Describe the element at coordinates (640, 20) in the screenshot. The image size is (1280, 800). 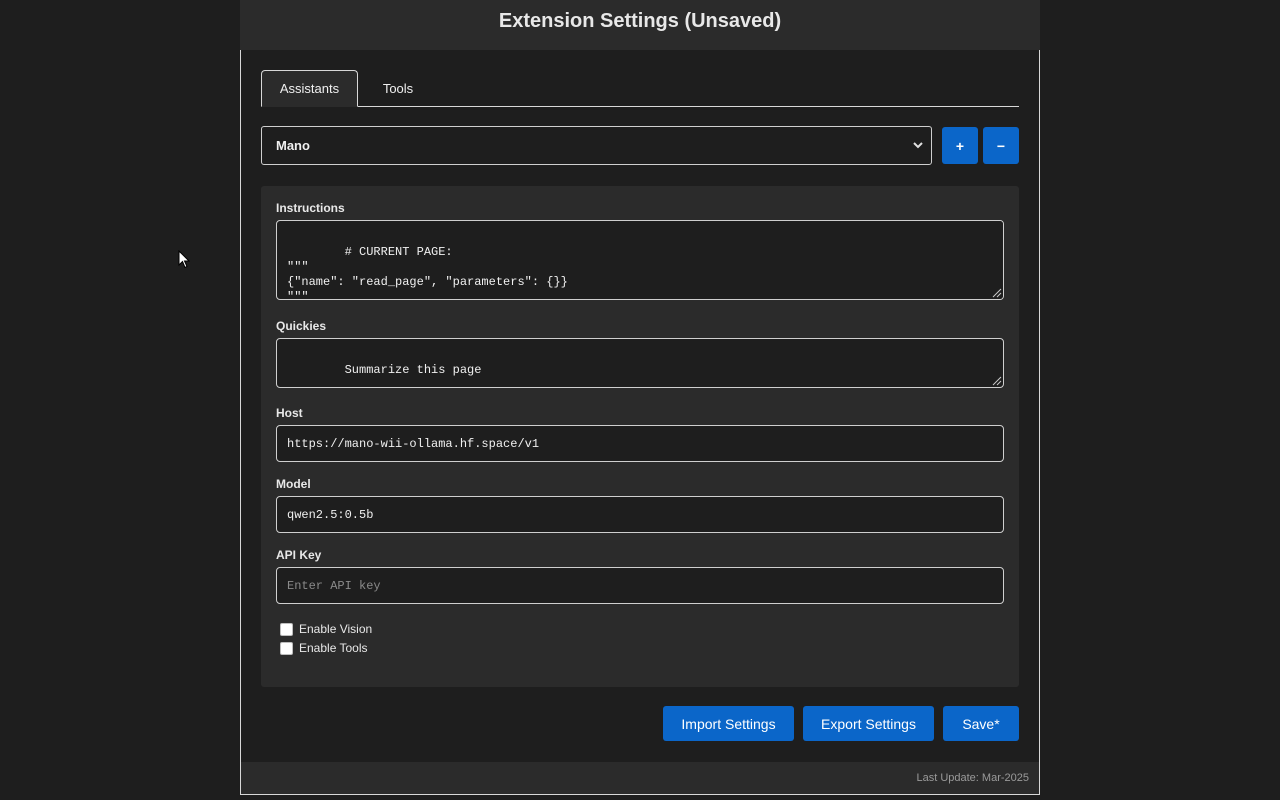
I see `page-title: Extension Settings (Unsaved)` at that location.